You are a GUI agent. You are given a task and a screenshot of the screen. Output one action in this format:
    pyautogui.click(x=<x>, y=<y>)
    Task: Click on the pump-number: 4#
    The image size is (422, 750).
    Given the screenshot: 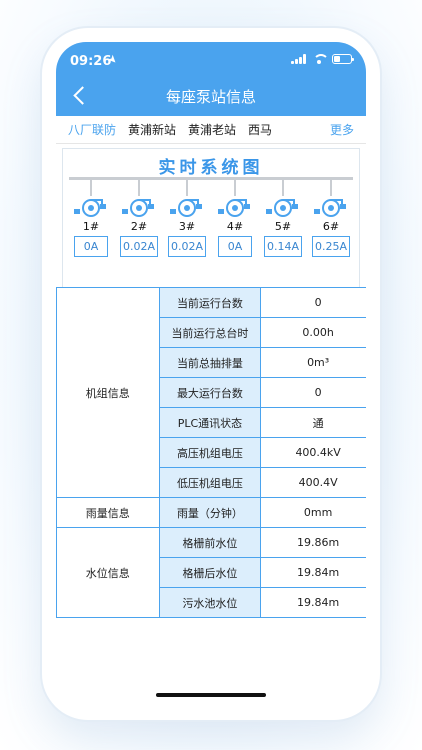 What is the action you would take?
    pyautogui.click(x=235, y=226)
    